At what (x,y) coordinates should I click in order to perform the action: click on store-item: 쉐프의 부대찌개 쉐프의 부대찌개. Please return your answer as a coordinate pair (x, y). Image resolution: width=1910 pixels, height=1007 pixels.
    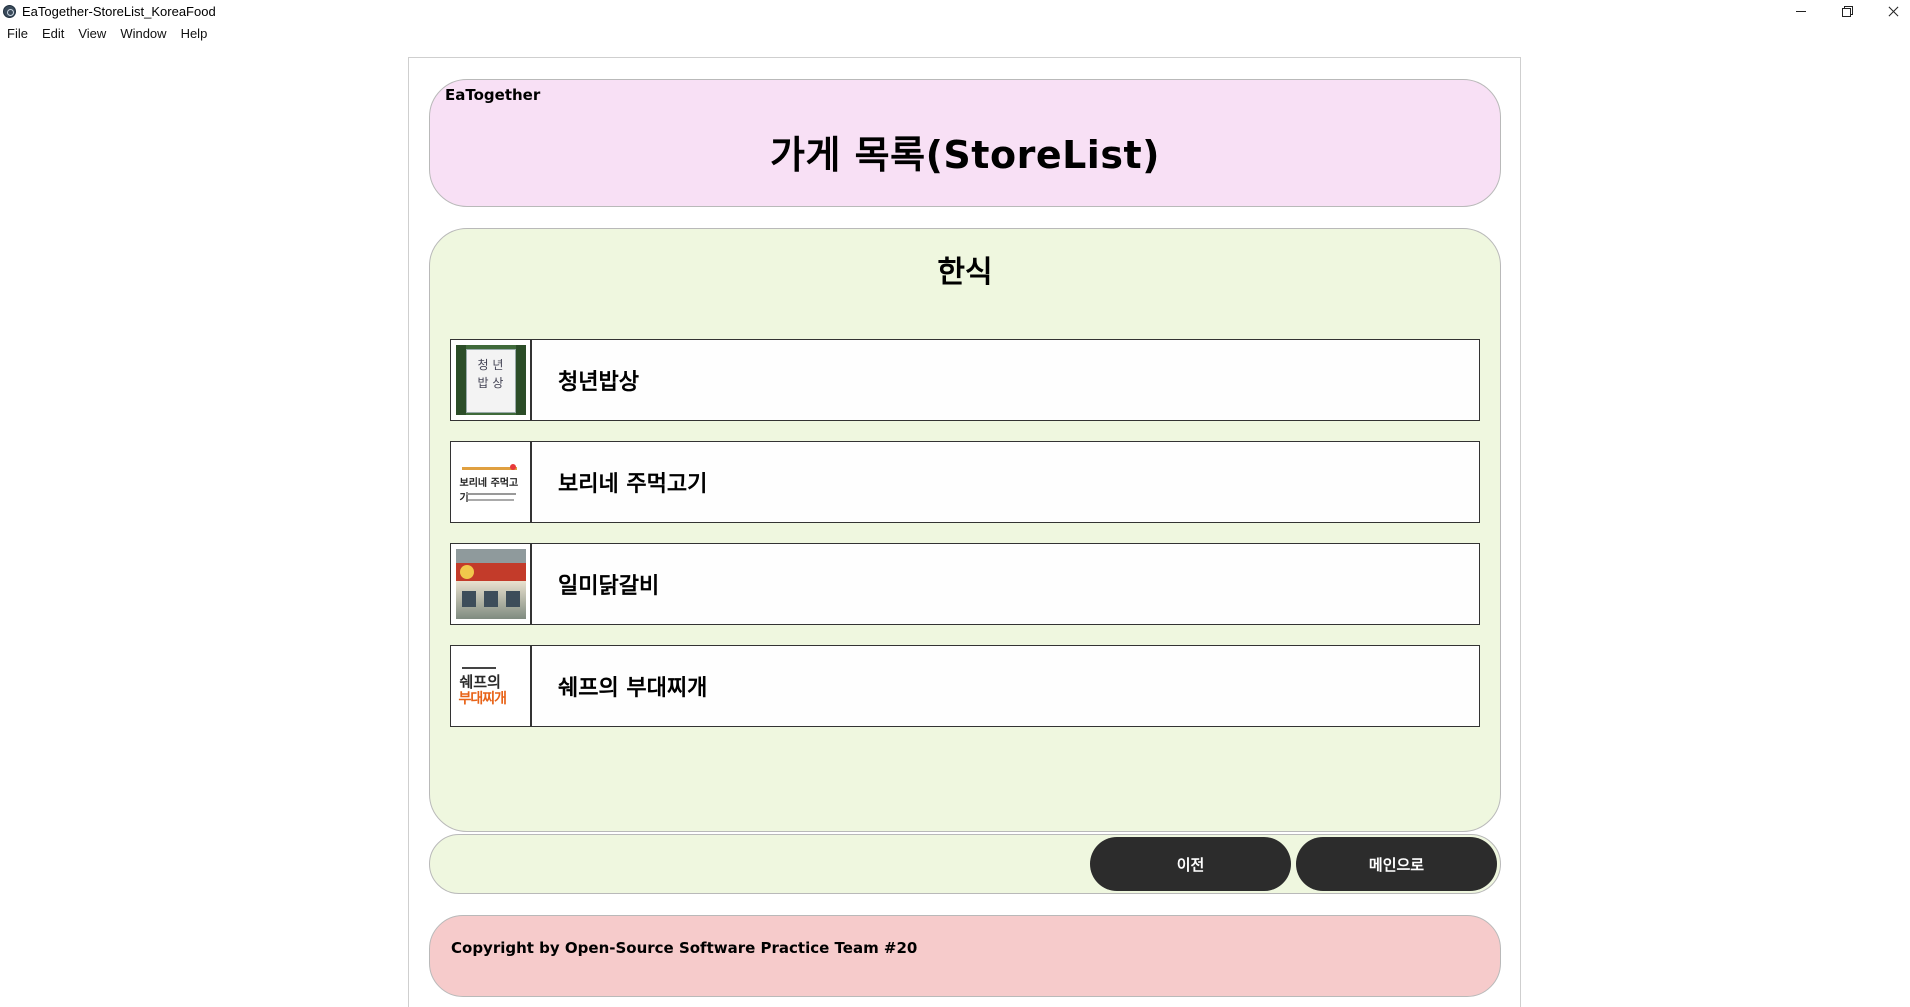
    Looking at the image, I should click on (965, 686).